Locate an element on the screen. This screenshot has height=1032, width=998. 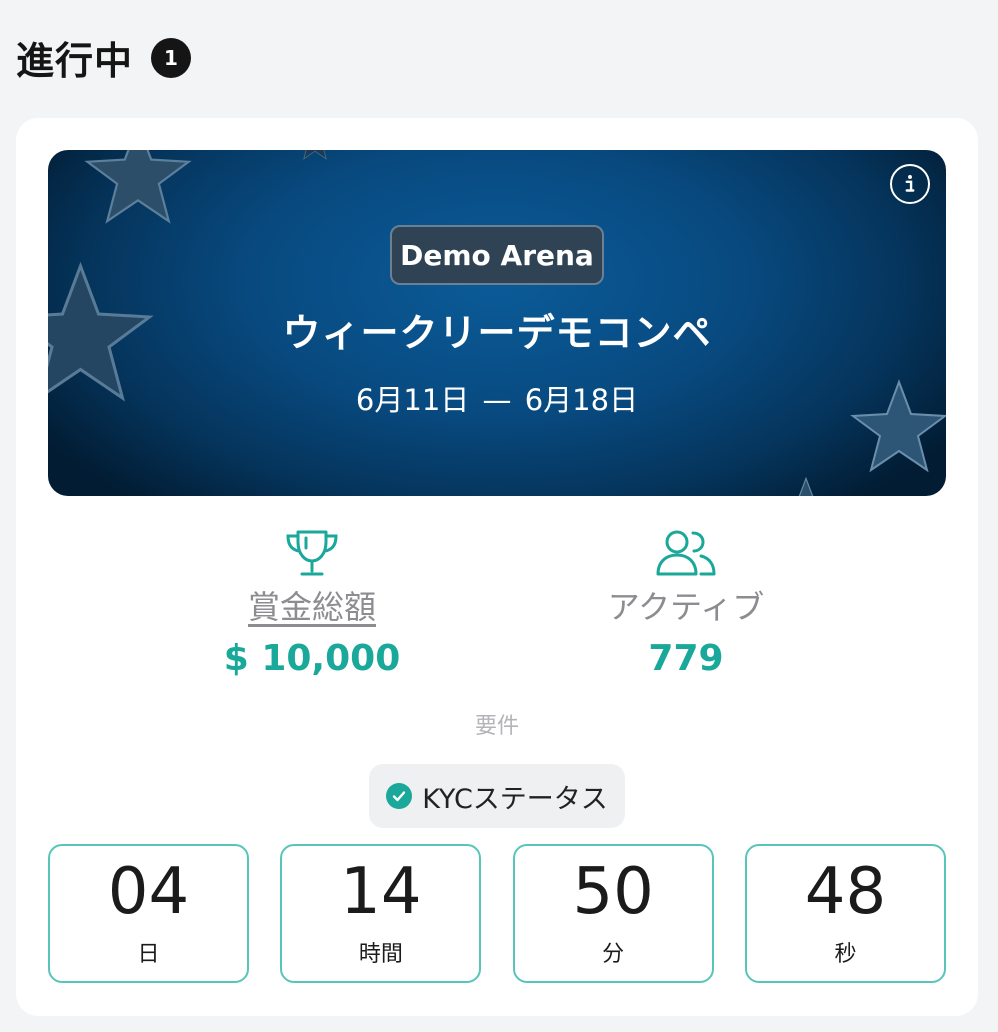
info-icon is located at coordinates (910, 184).